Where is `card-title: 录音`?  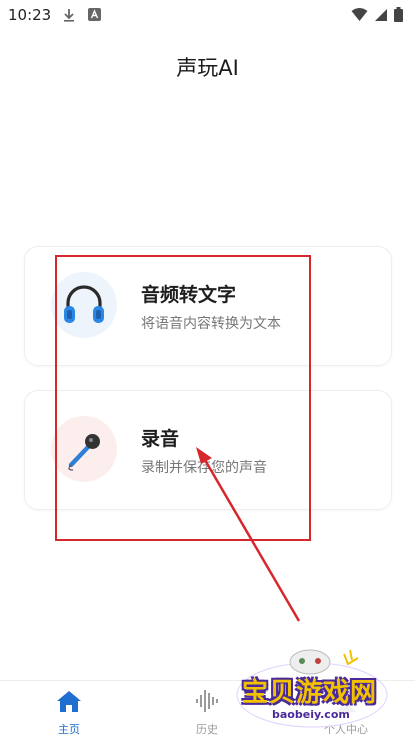
card-title: 录音 is located at coordinates (160, 439).